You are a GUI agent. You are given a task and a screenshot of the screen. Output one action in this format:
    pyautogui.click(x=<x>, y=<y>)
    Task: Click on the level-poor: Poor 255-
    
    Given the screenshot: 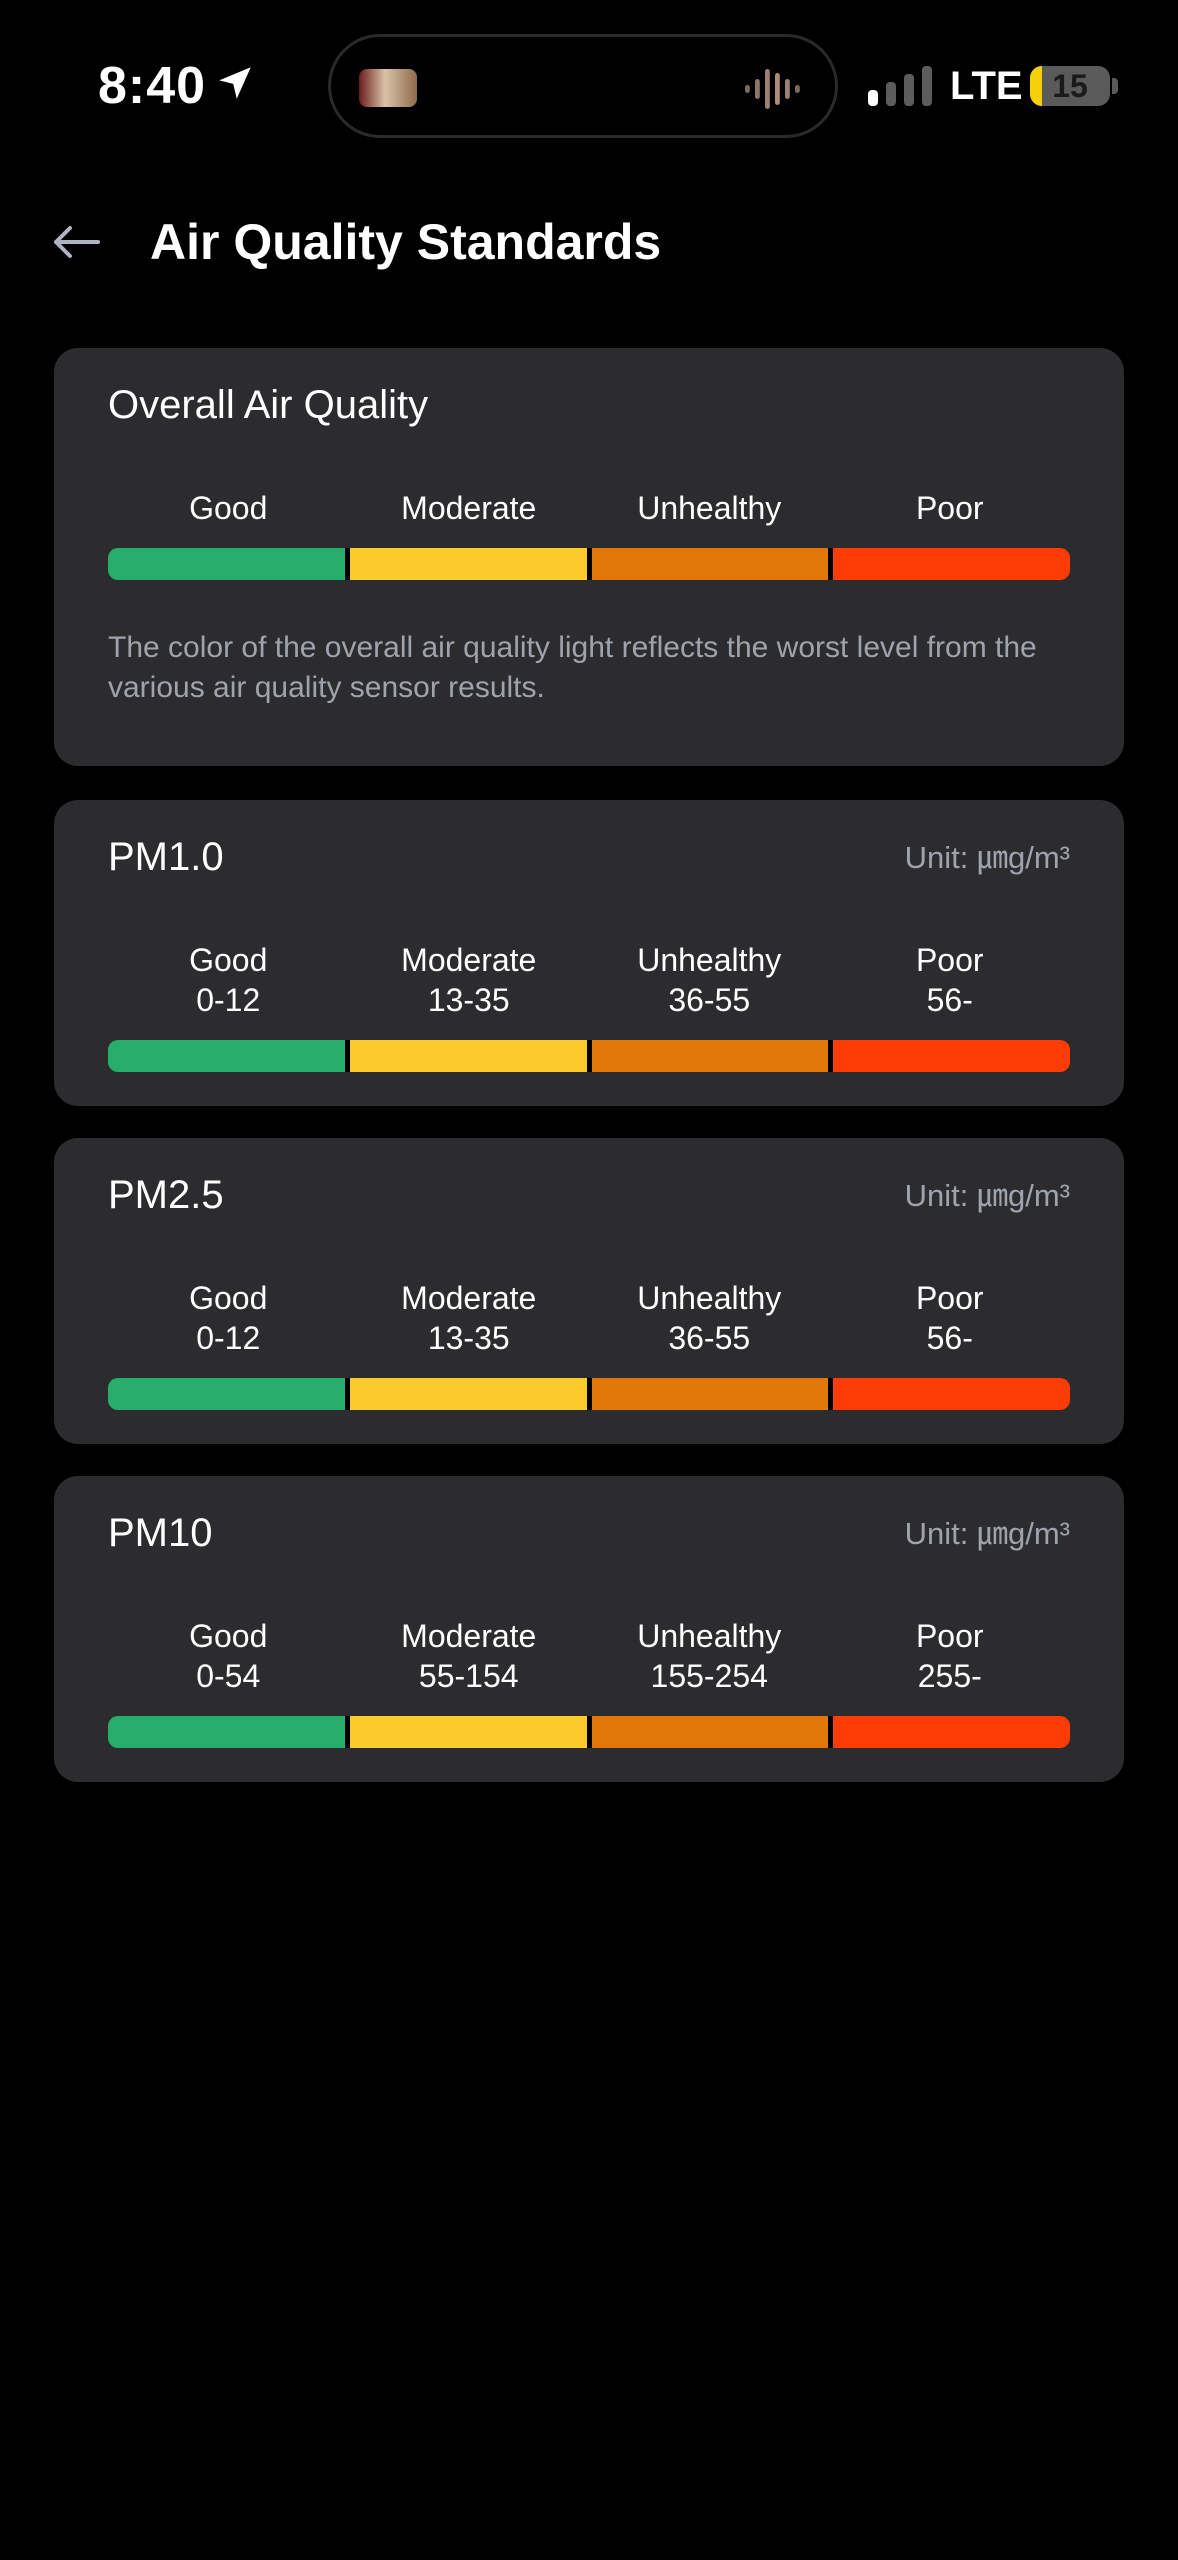 What is the action you would take?
    pyautogui.click(x=950, y=1656)
    